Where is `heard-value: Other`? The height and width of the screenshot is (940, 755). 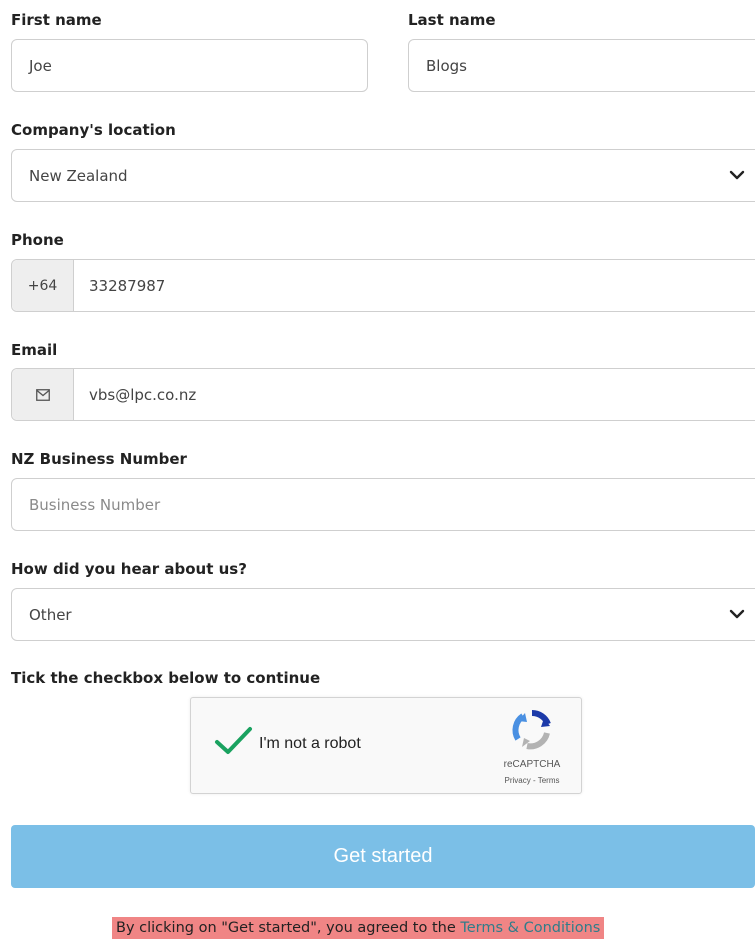 heard-value: Other is located at coordinates (50, 614).